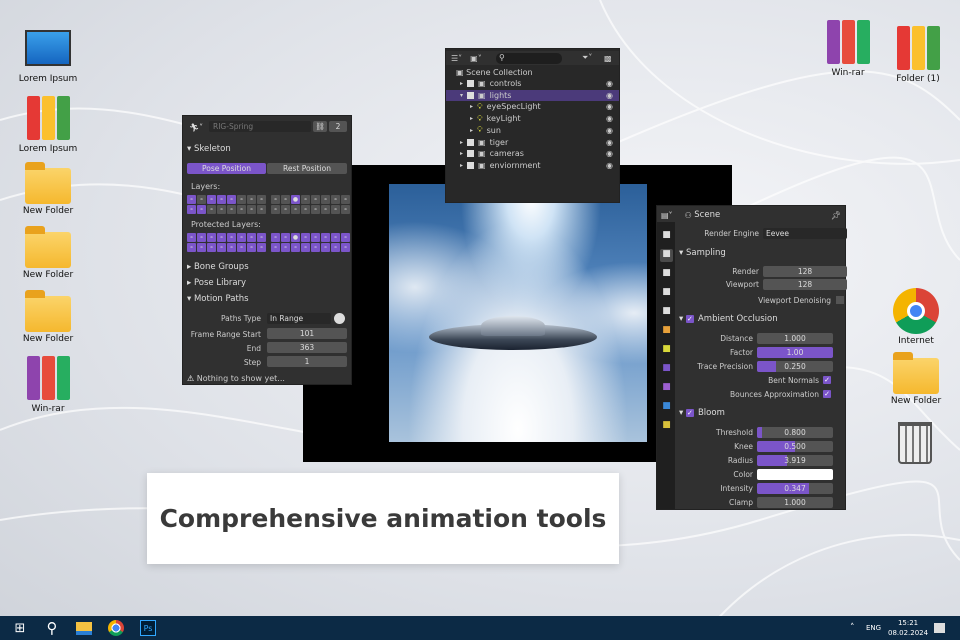 Image resolution: width=960 pixels, height=640 pixels. I want to click on bloom-knee-slider: 0.500, so click(795, 446).